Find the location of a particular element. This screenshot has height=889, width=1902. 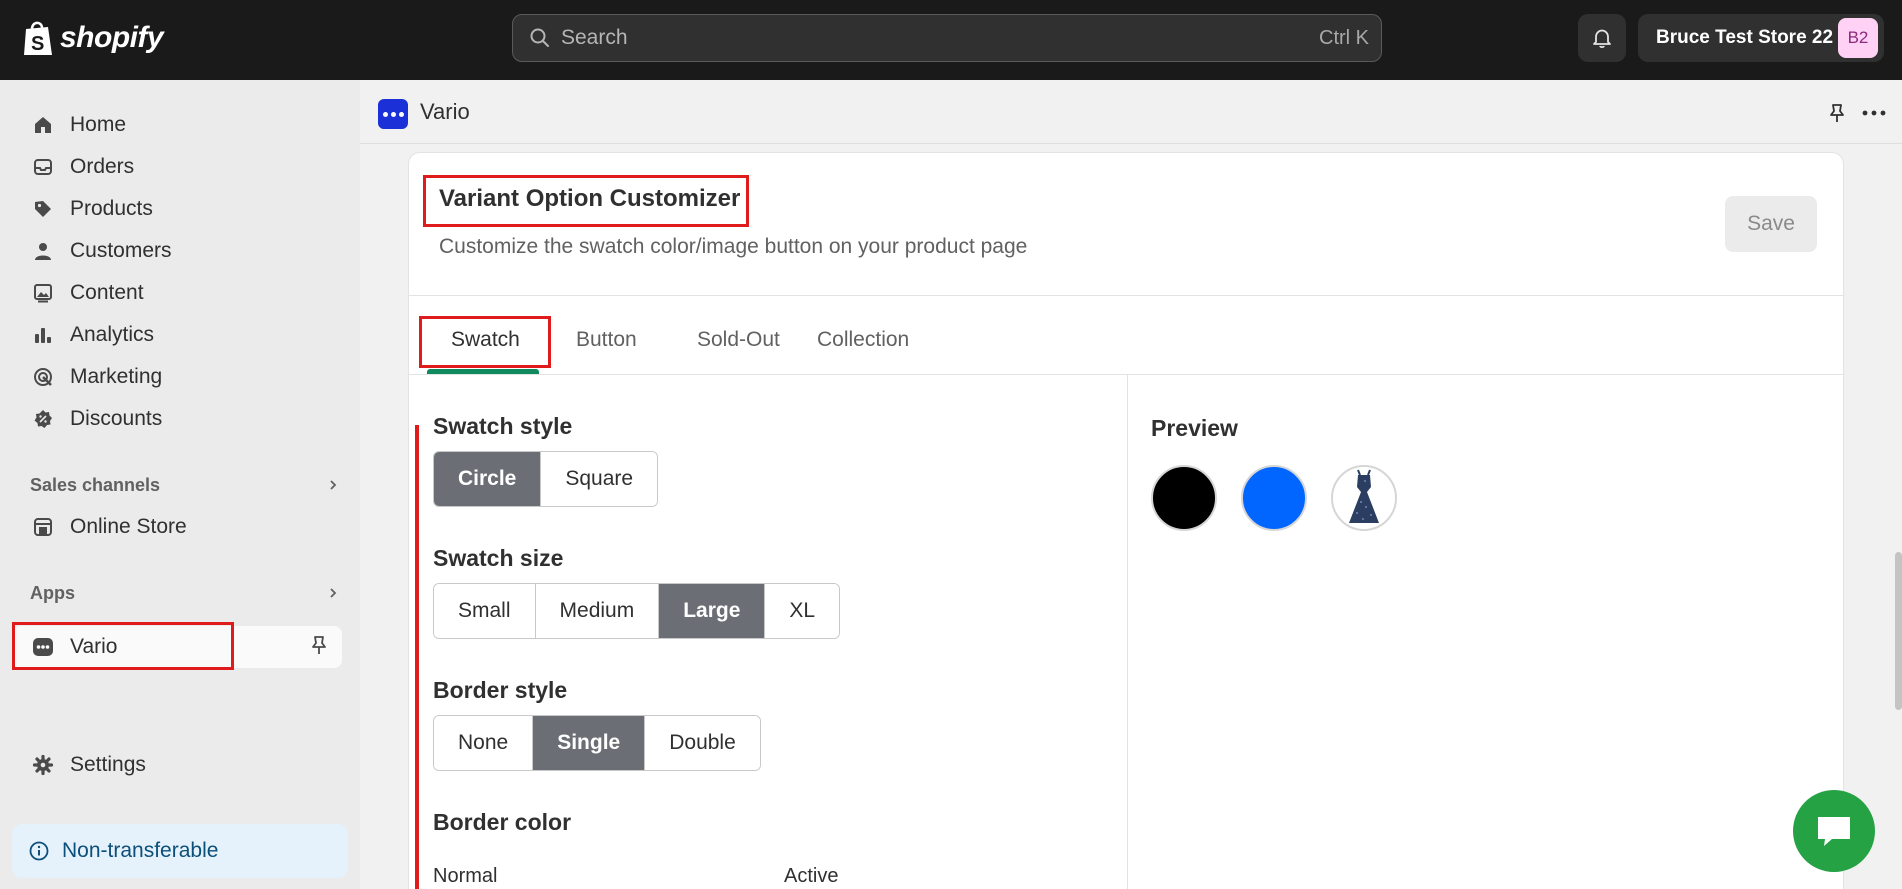

swatch-size-label: Swatch size is located at coordinates (498, 558).